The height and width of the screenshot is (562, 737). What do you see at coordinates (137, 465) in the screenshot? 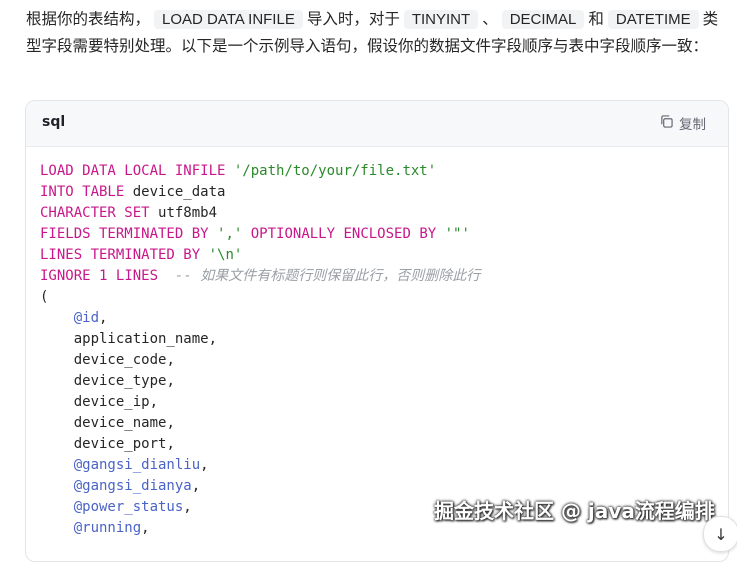
I see `code-variable: @gangsi_dianliu` at bounding box center [137, 465].